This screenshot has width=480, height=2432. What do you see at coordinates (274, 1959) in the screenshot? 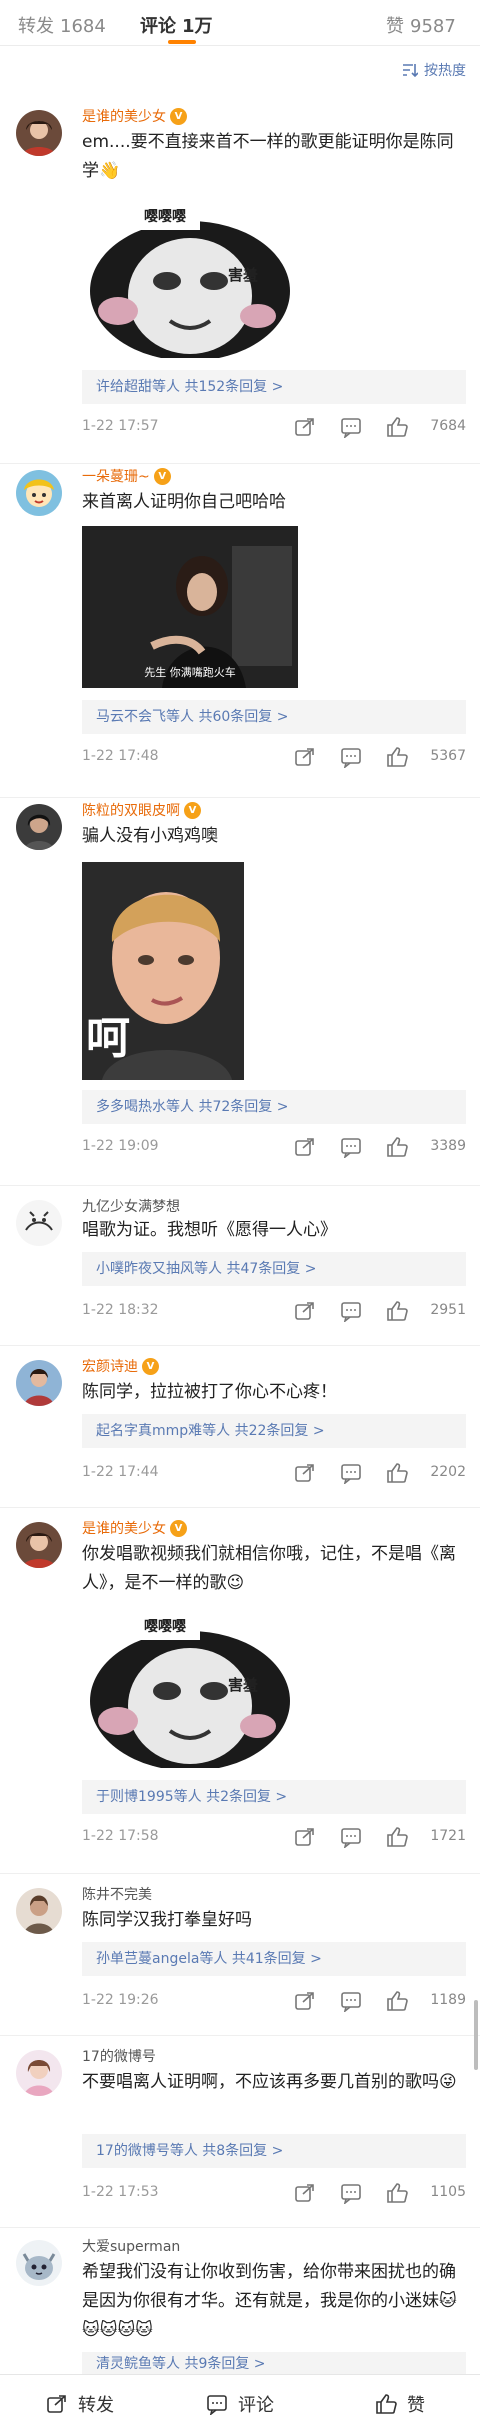
I see `replies-link: 孙单芑蔓angela等人 共41条回复 >` at bounding box center [274, 1959].